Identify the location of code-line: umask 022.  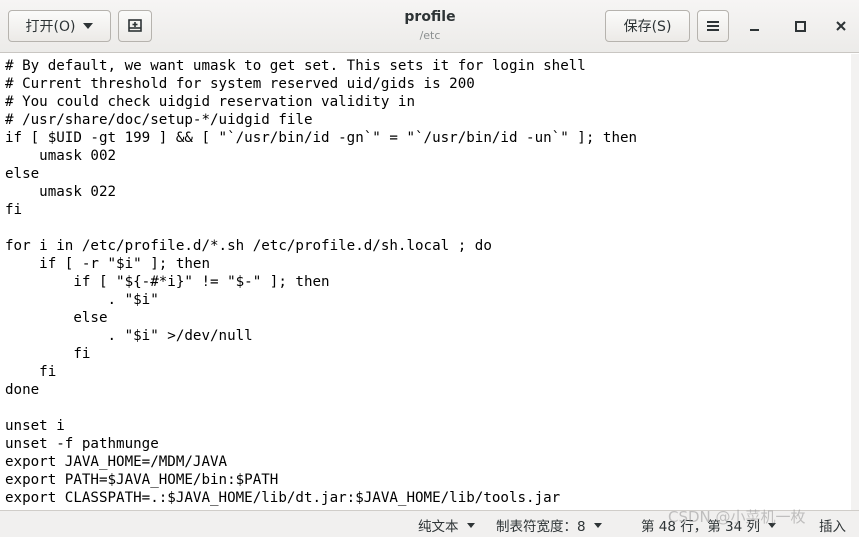
(61, 192).